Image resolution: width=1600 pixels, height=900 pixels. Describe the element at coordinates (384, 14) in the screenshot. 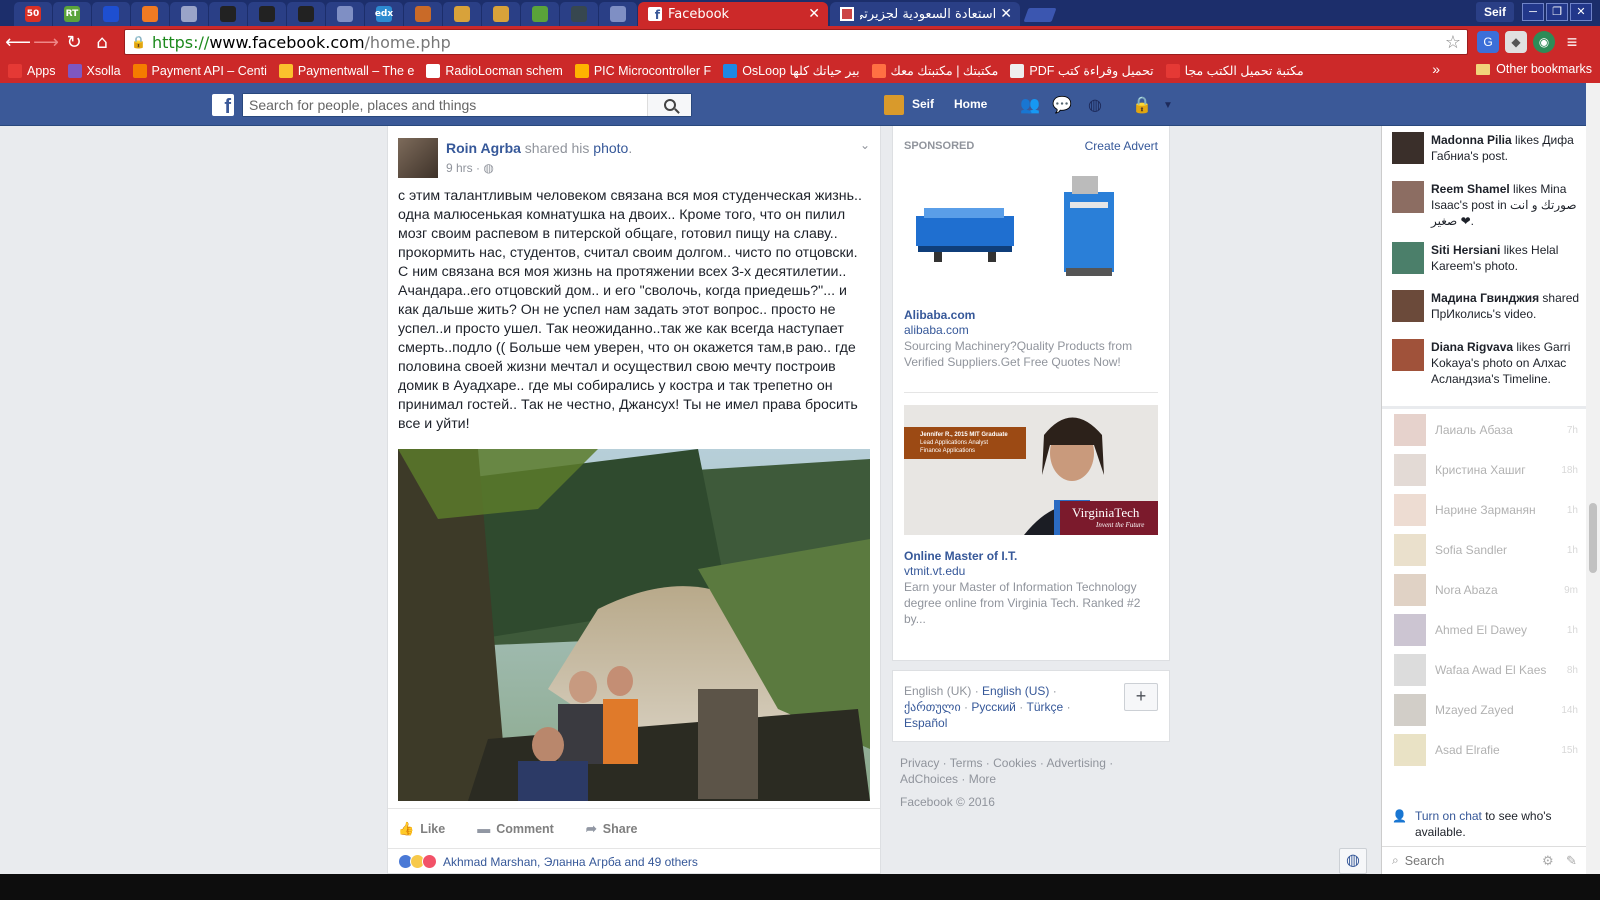

I see `pinned-tab: edx` at that location.